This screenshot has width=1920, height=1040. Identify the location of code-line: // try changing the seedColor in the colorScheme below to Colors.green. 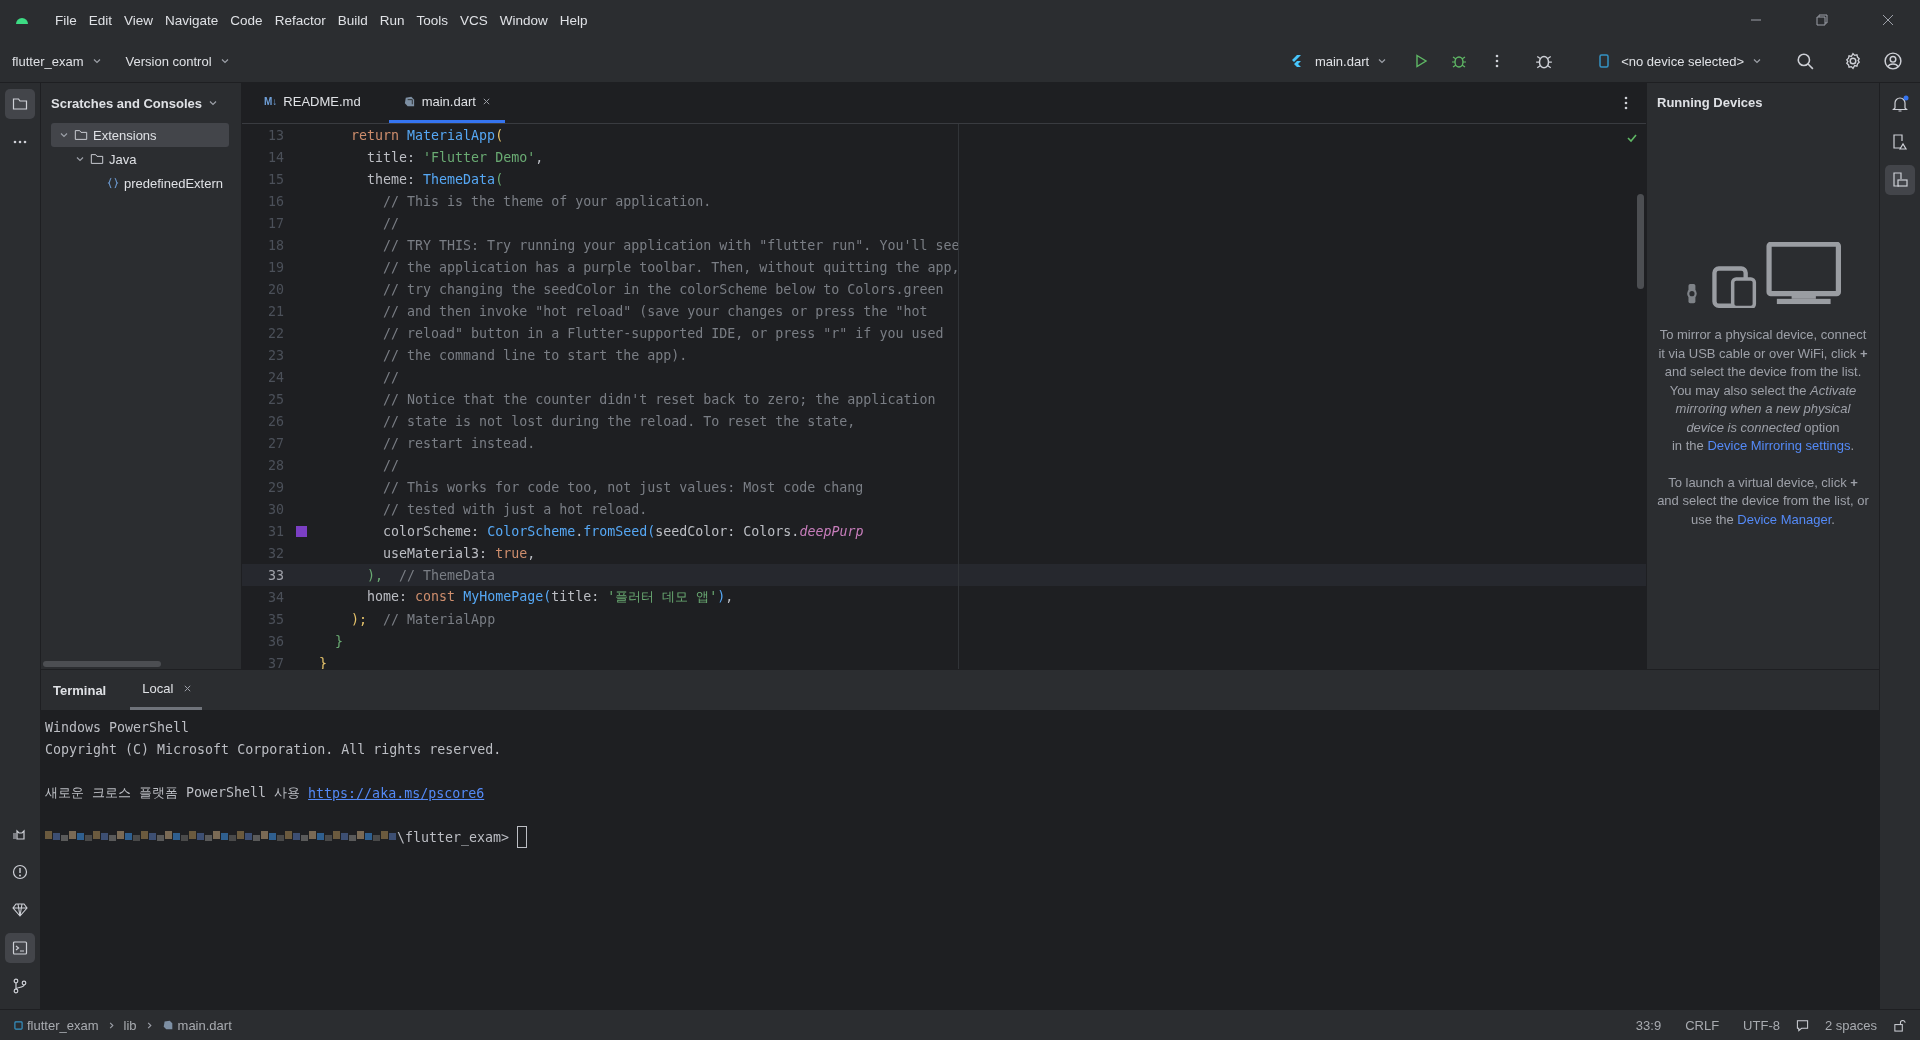
(663, 289).